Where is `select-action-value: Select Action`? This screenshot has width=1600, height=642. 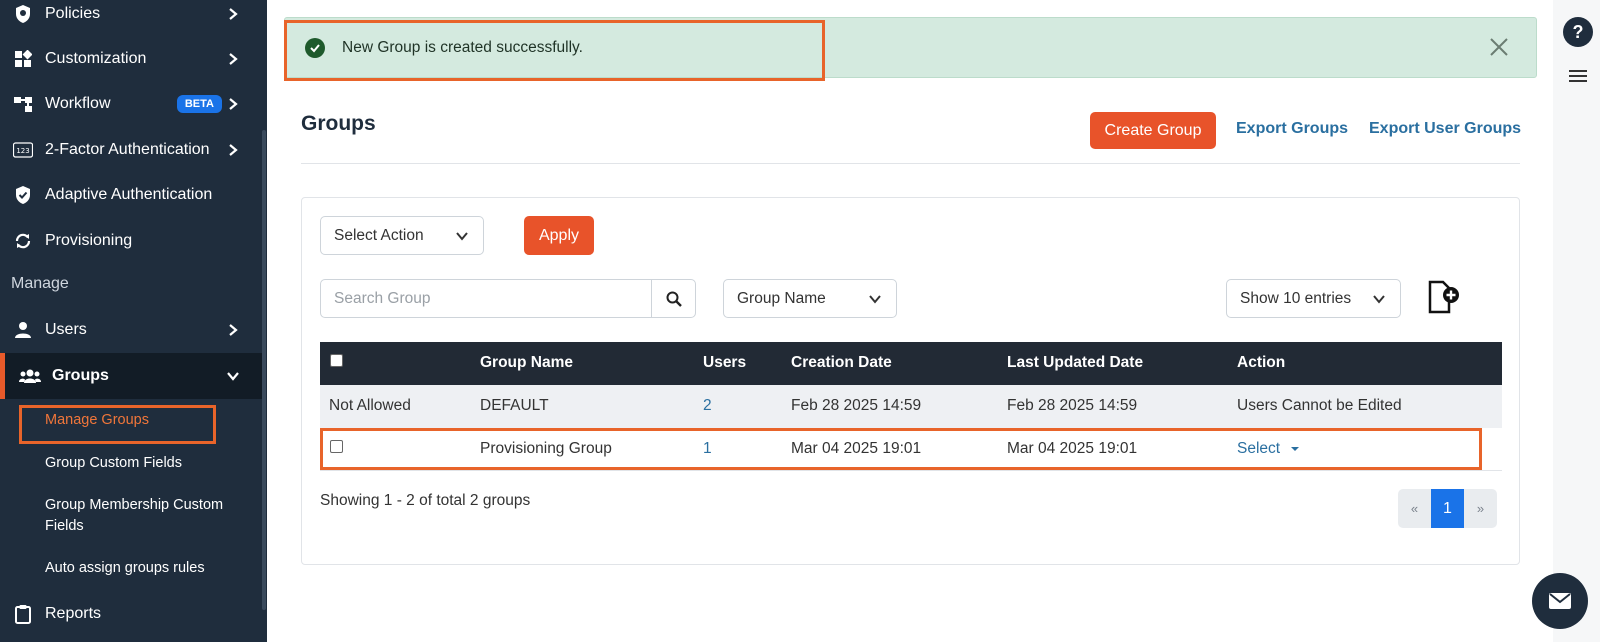
select-action-value: Select Action is located at coordinates (379, 235).